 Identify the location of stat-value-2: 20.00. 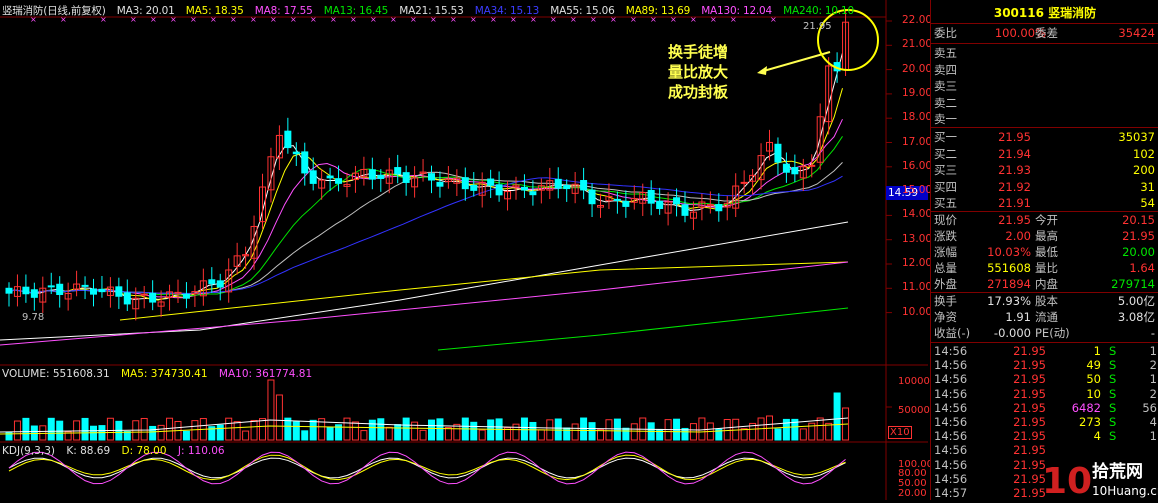
(1138, 252).